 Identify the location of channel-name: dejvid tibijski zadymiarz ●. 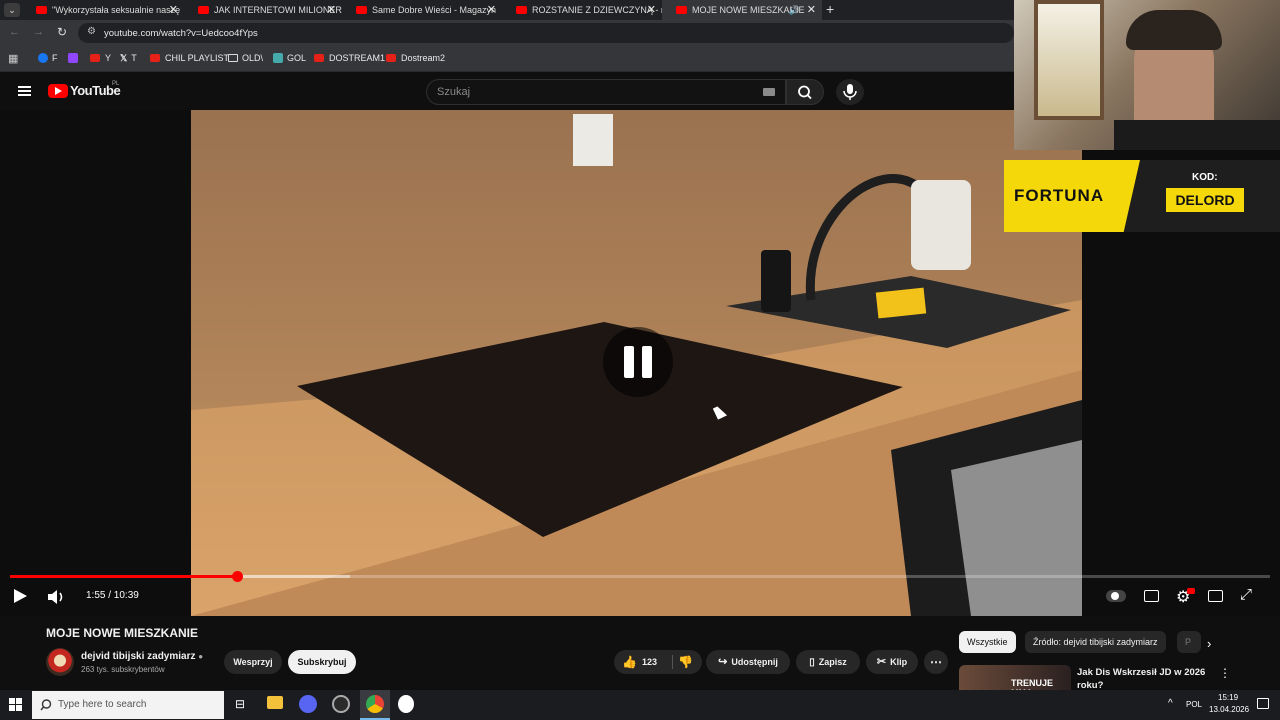
(142, 656).